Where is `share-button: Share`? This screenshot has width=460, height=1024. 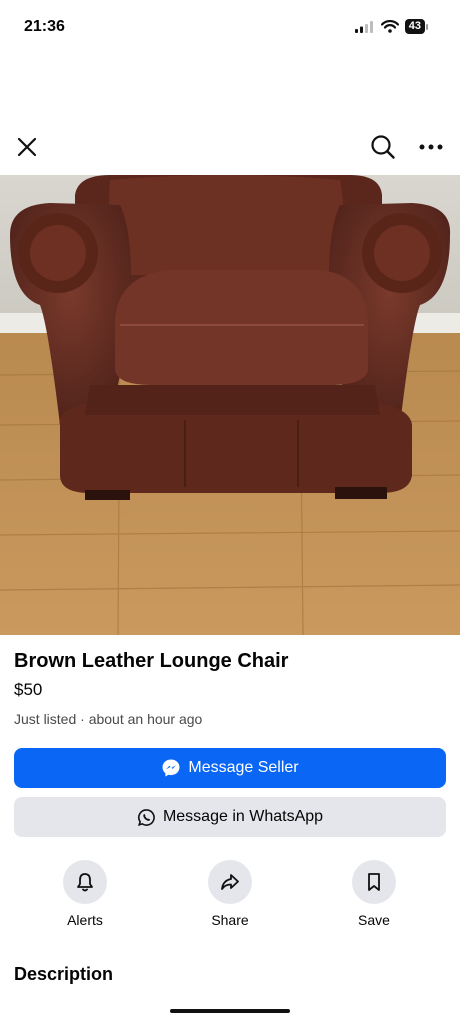
share-button: Share is located at coordinates (230, 893).